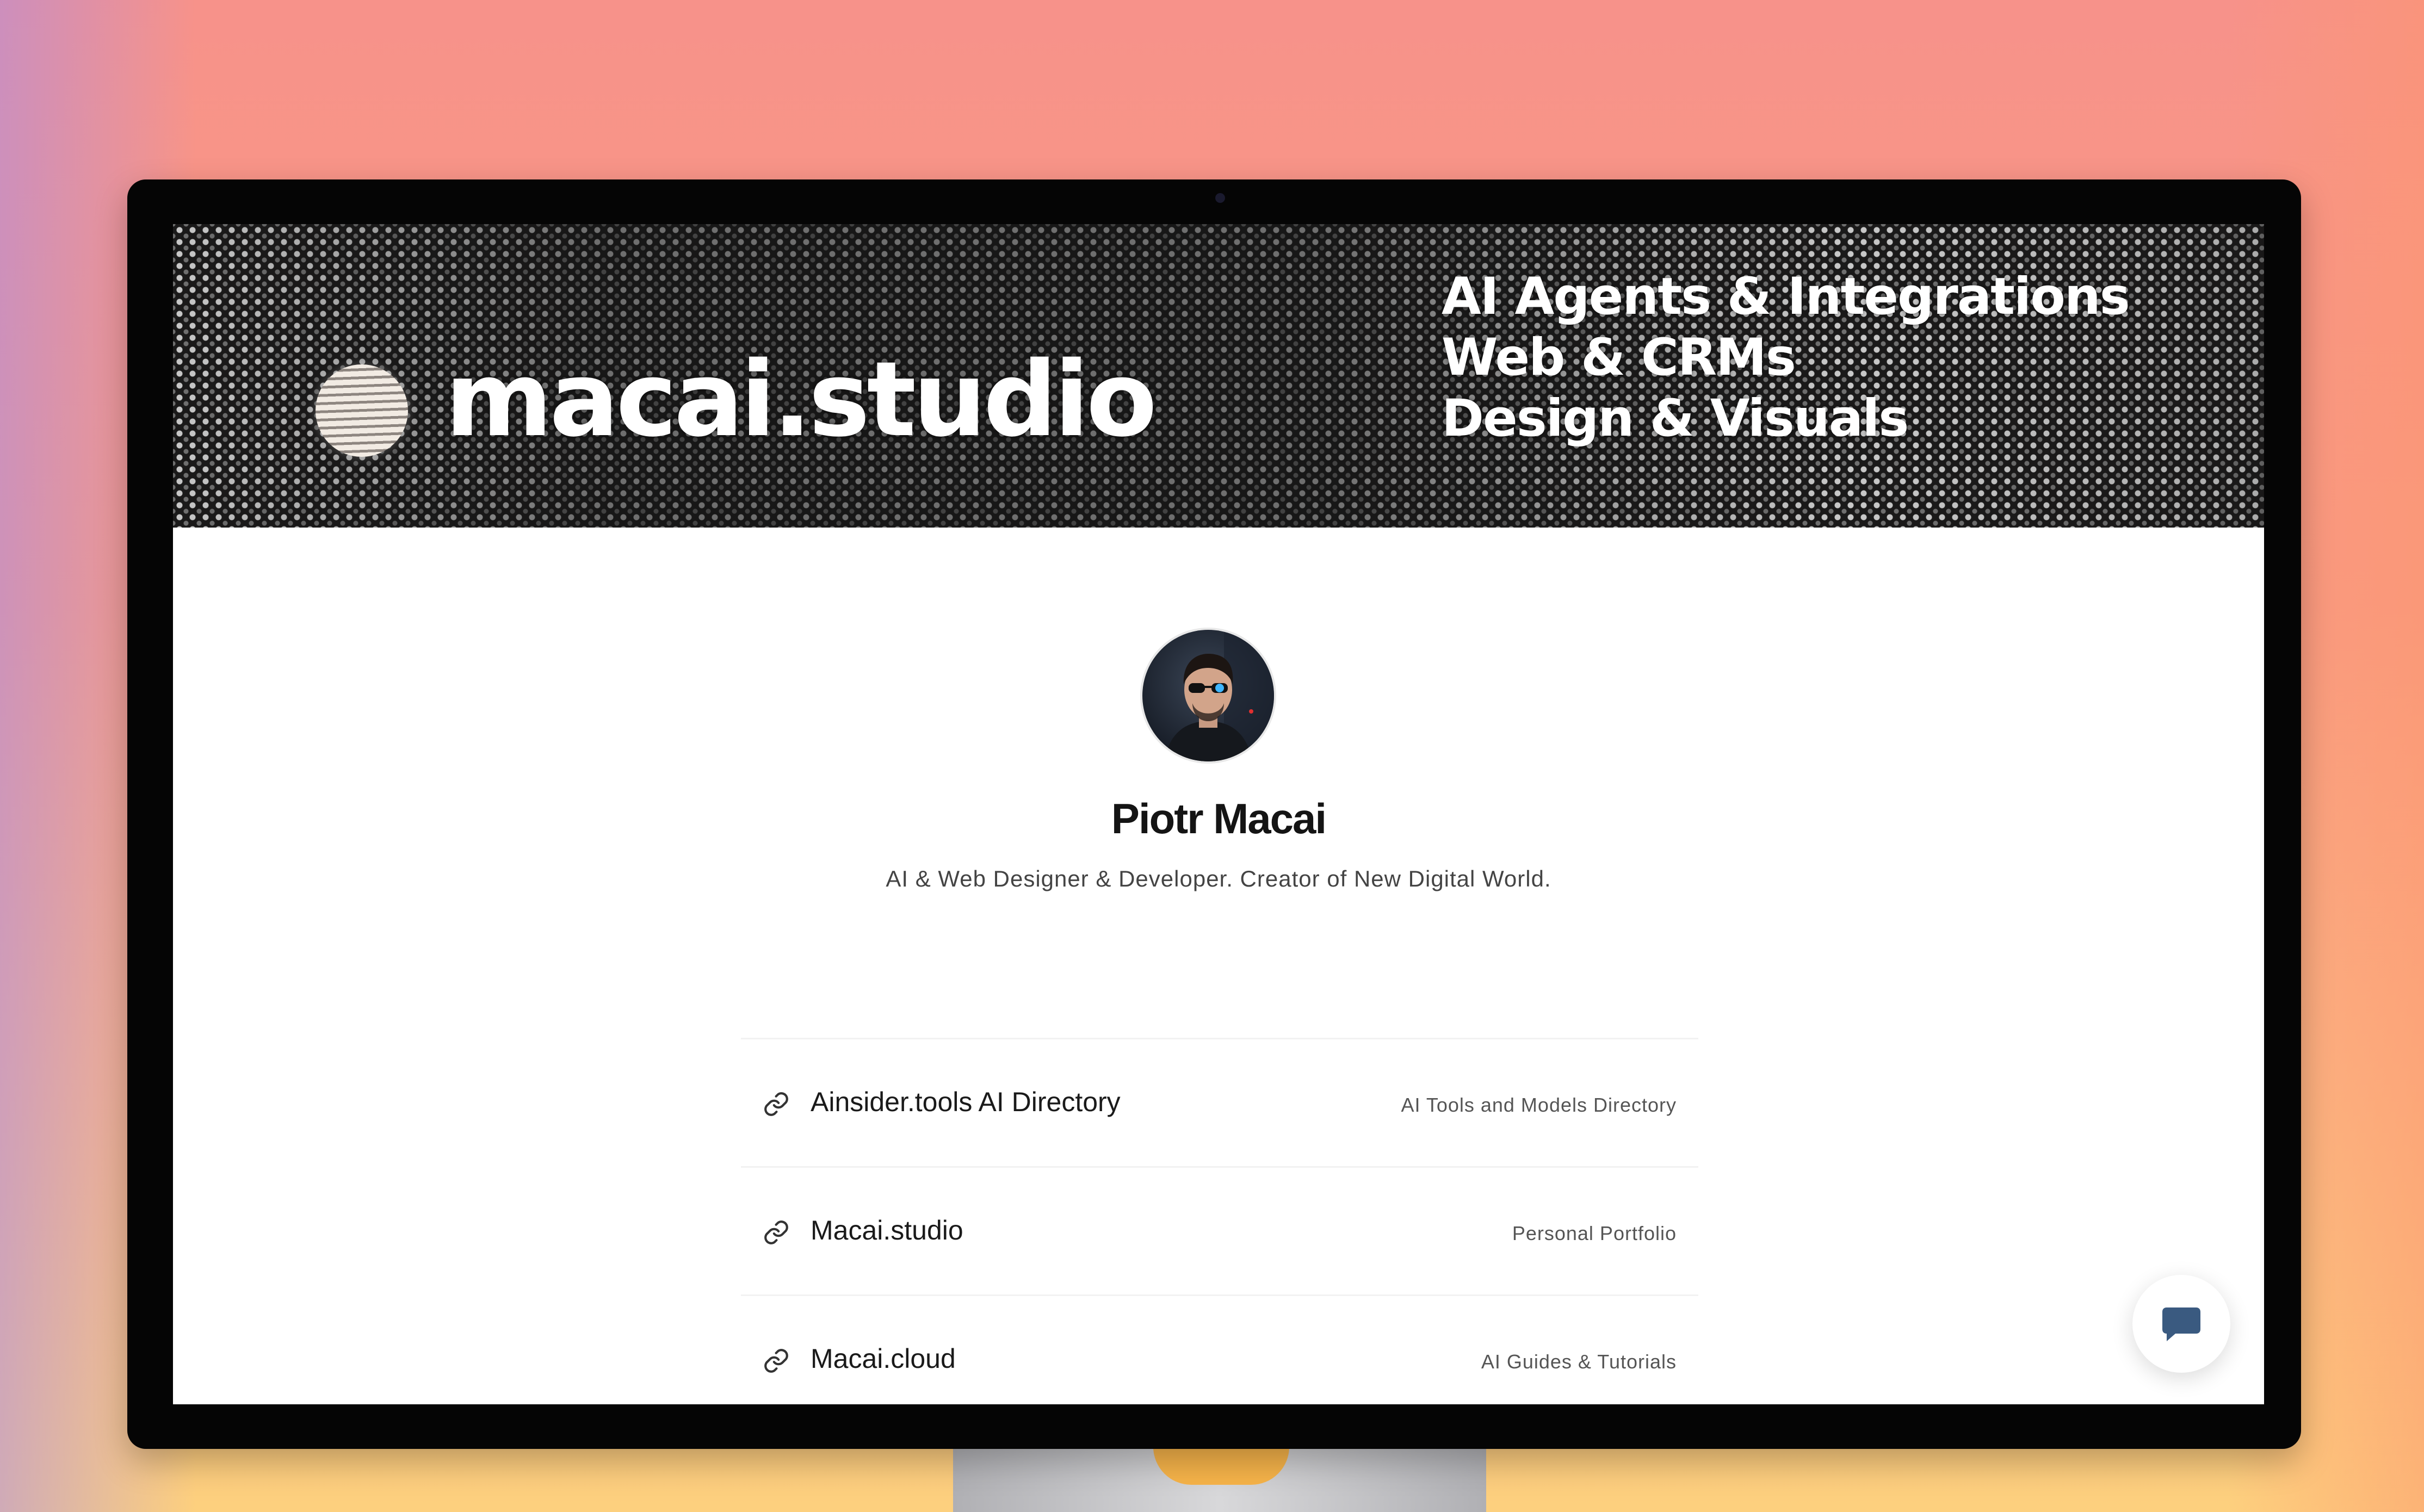  What do you see at coordinates (362, 411) in the screenshot?
I see `sphere-logo-icon` at bounding box center [362, 411].